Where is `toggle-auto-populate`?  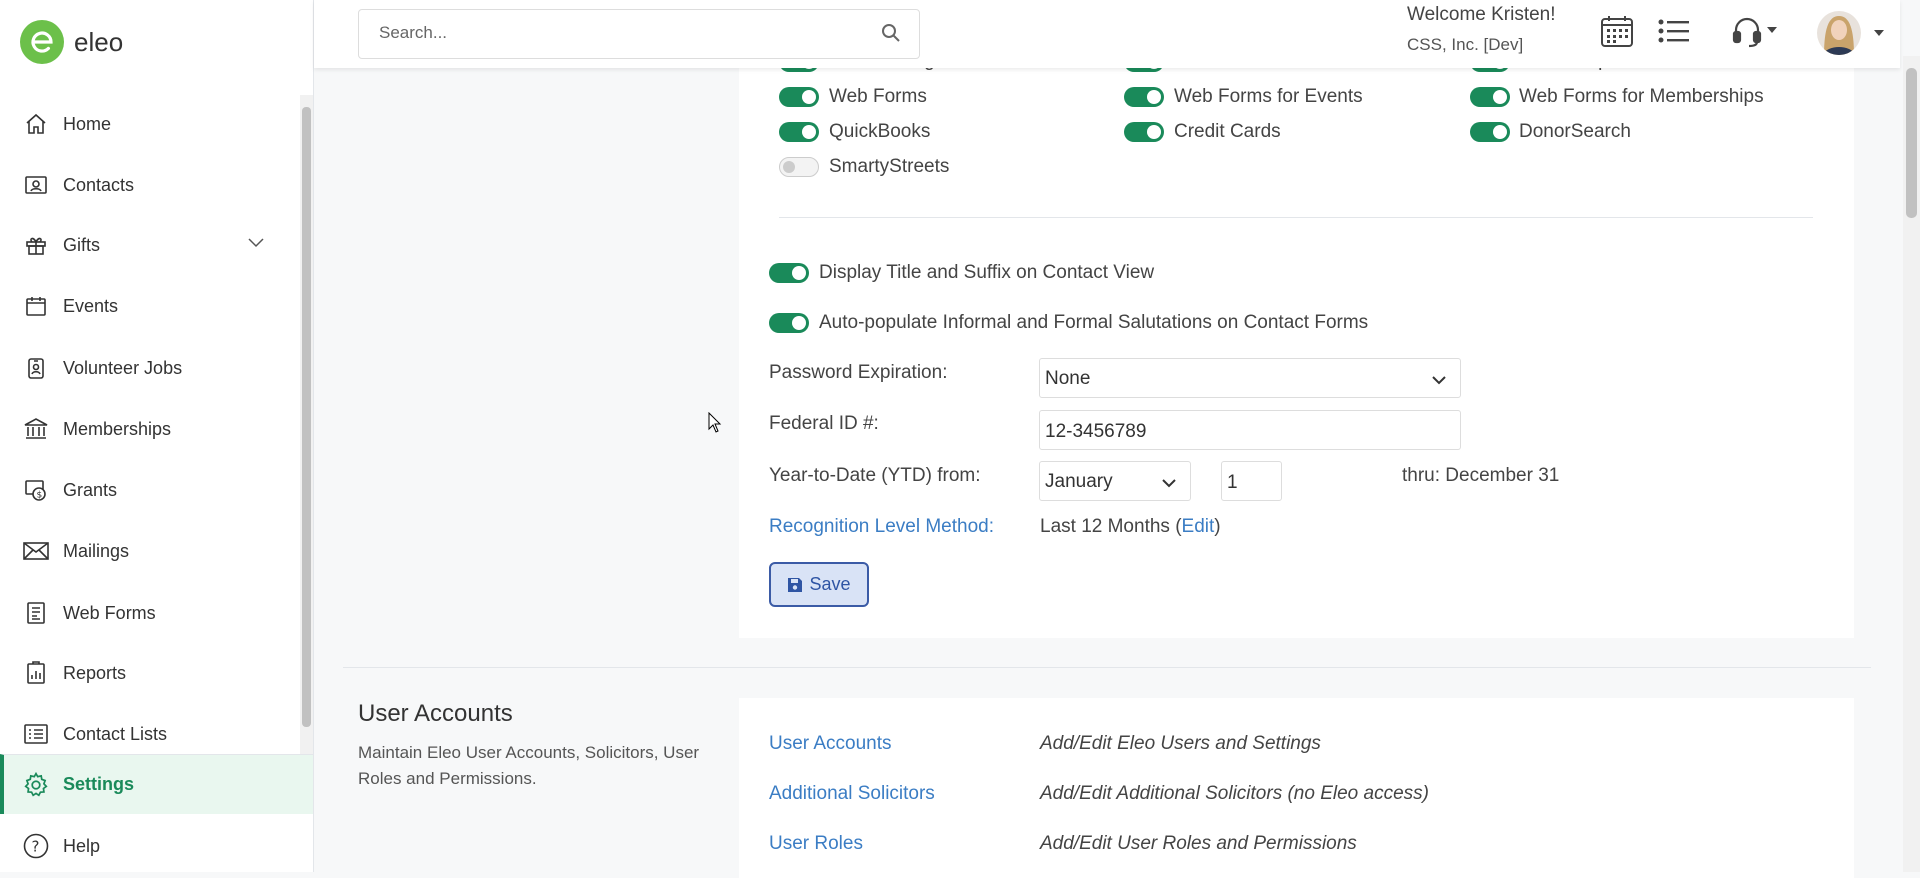
toggle-auto-populate is located at coordinates (789, 323).